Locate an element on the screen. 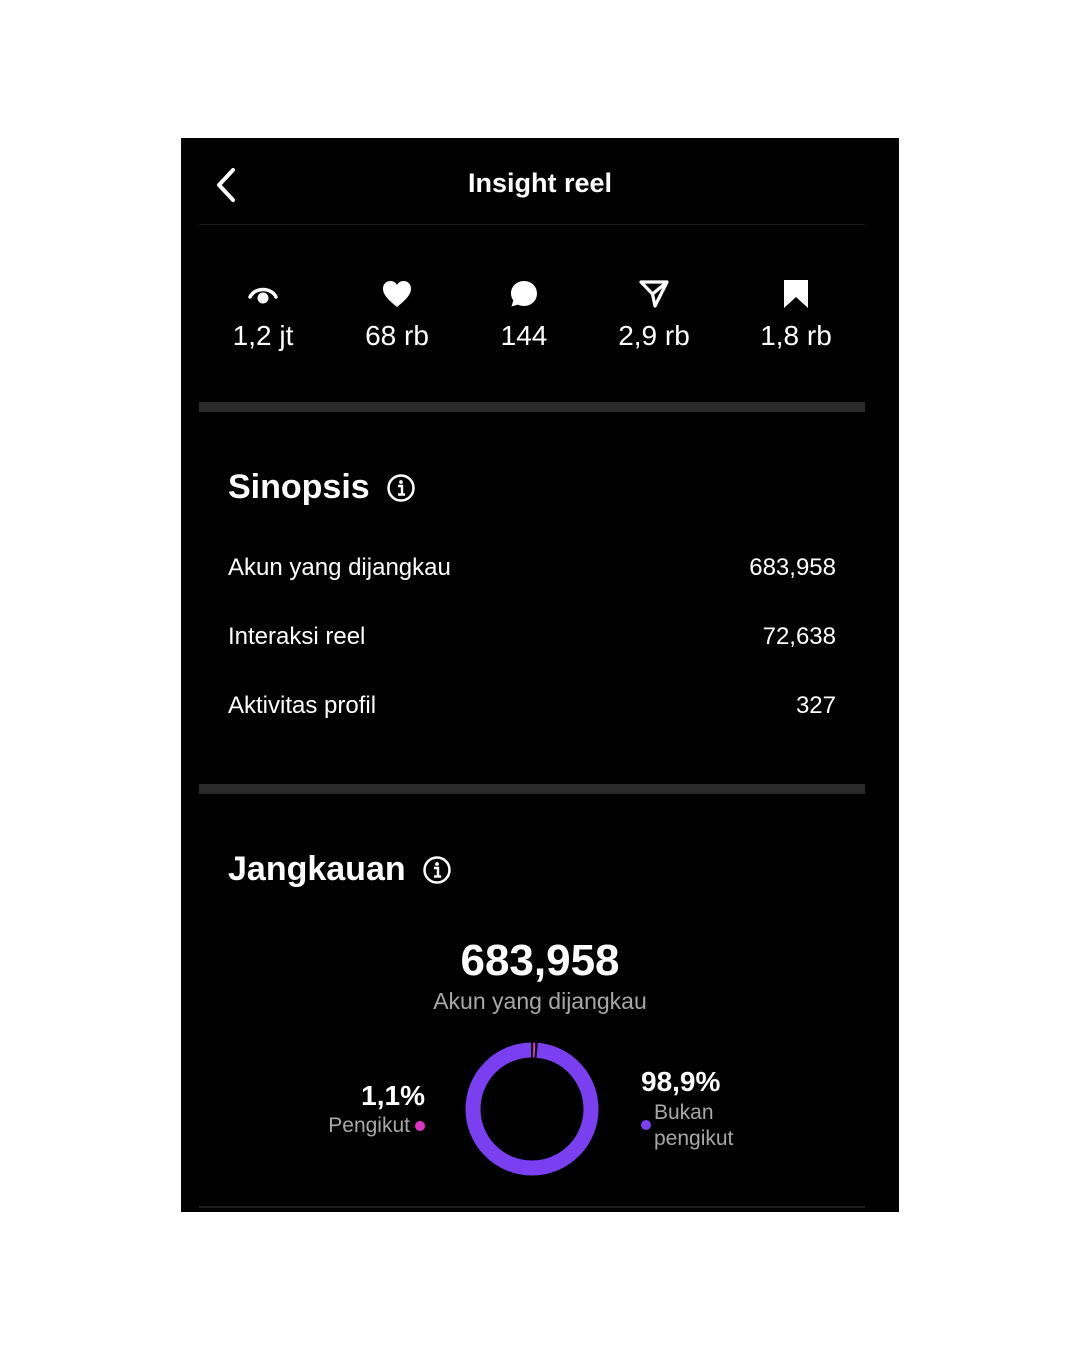  non-followers-percent: 98,9% is located at coordinates (681, 1081).